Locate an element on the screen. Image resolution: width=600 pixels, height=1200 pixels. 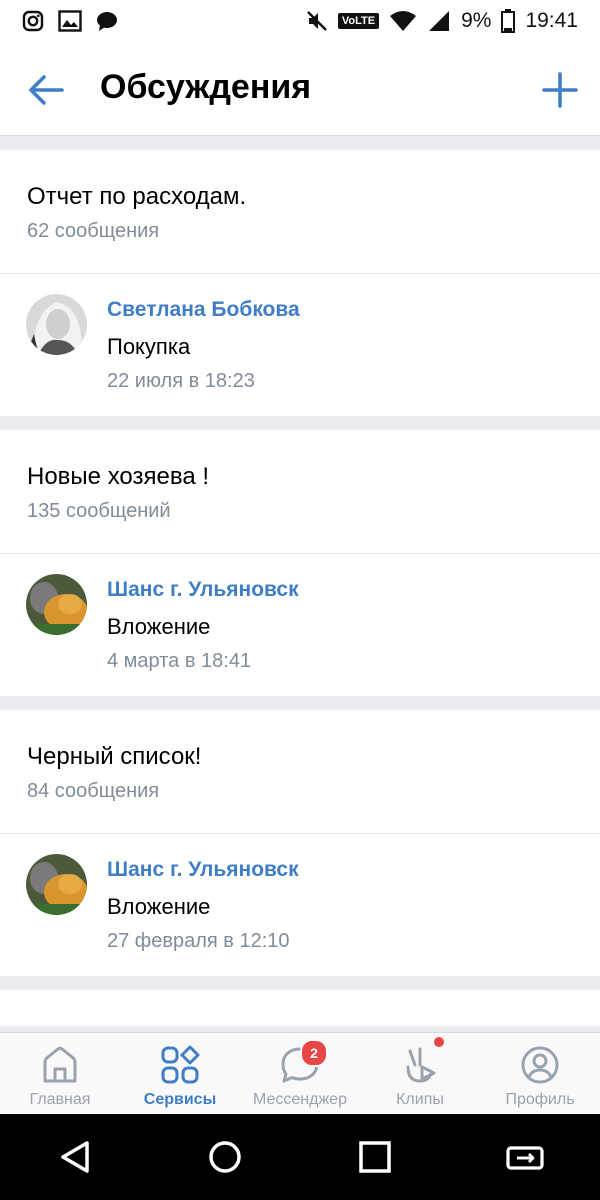
tab-profile: Профиль is located at coordinates (540, 1074).